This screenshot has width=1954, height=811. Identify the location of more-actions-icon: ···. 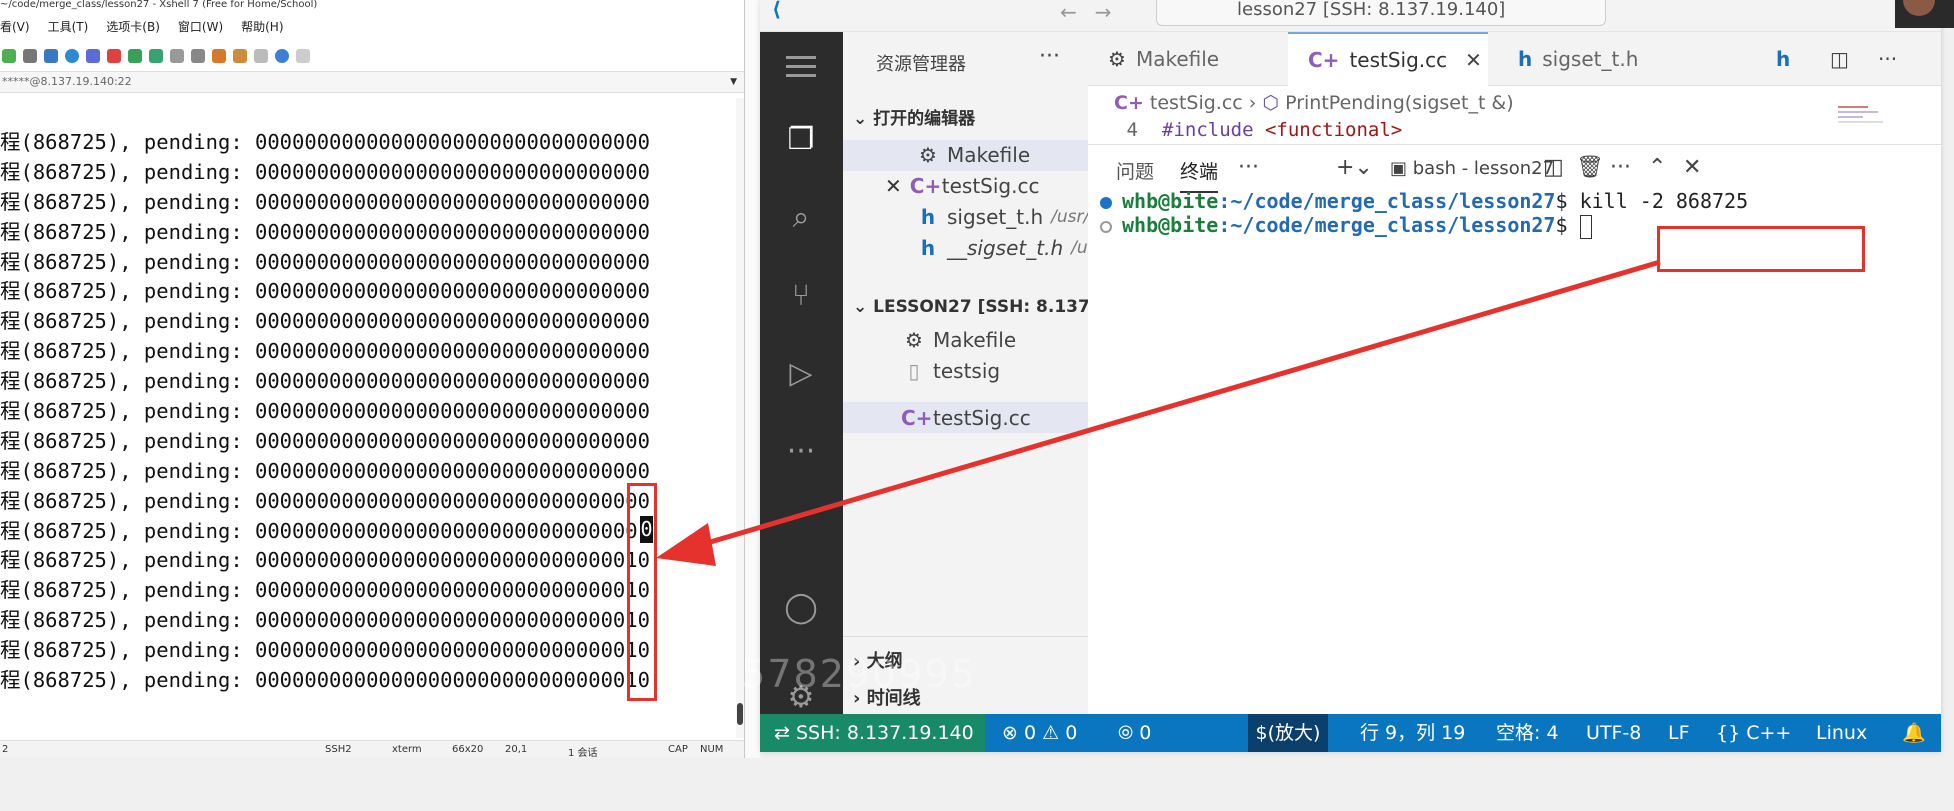
(1893, 59).